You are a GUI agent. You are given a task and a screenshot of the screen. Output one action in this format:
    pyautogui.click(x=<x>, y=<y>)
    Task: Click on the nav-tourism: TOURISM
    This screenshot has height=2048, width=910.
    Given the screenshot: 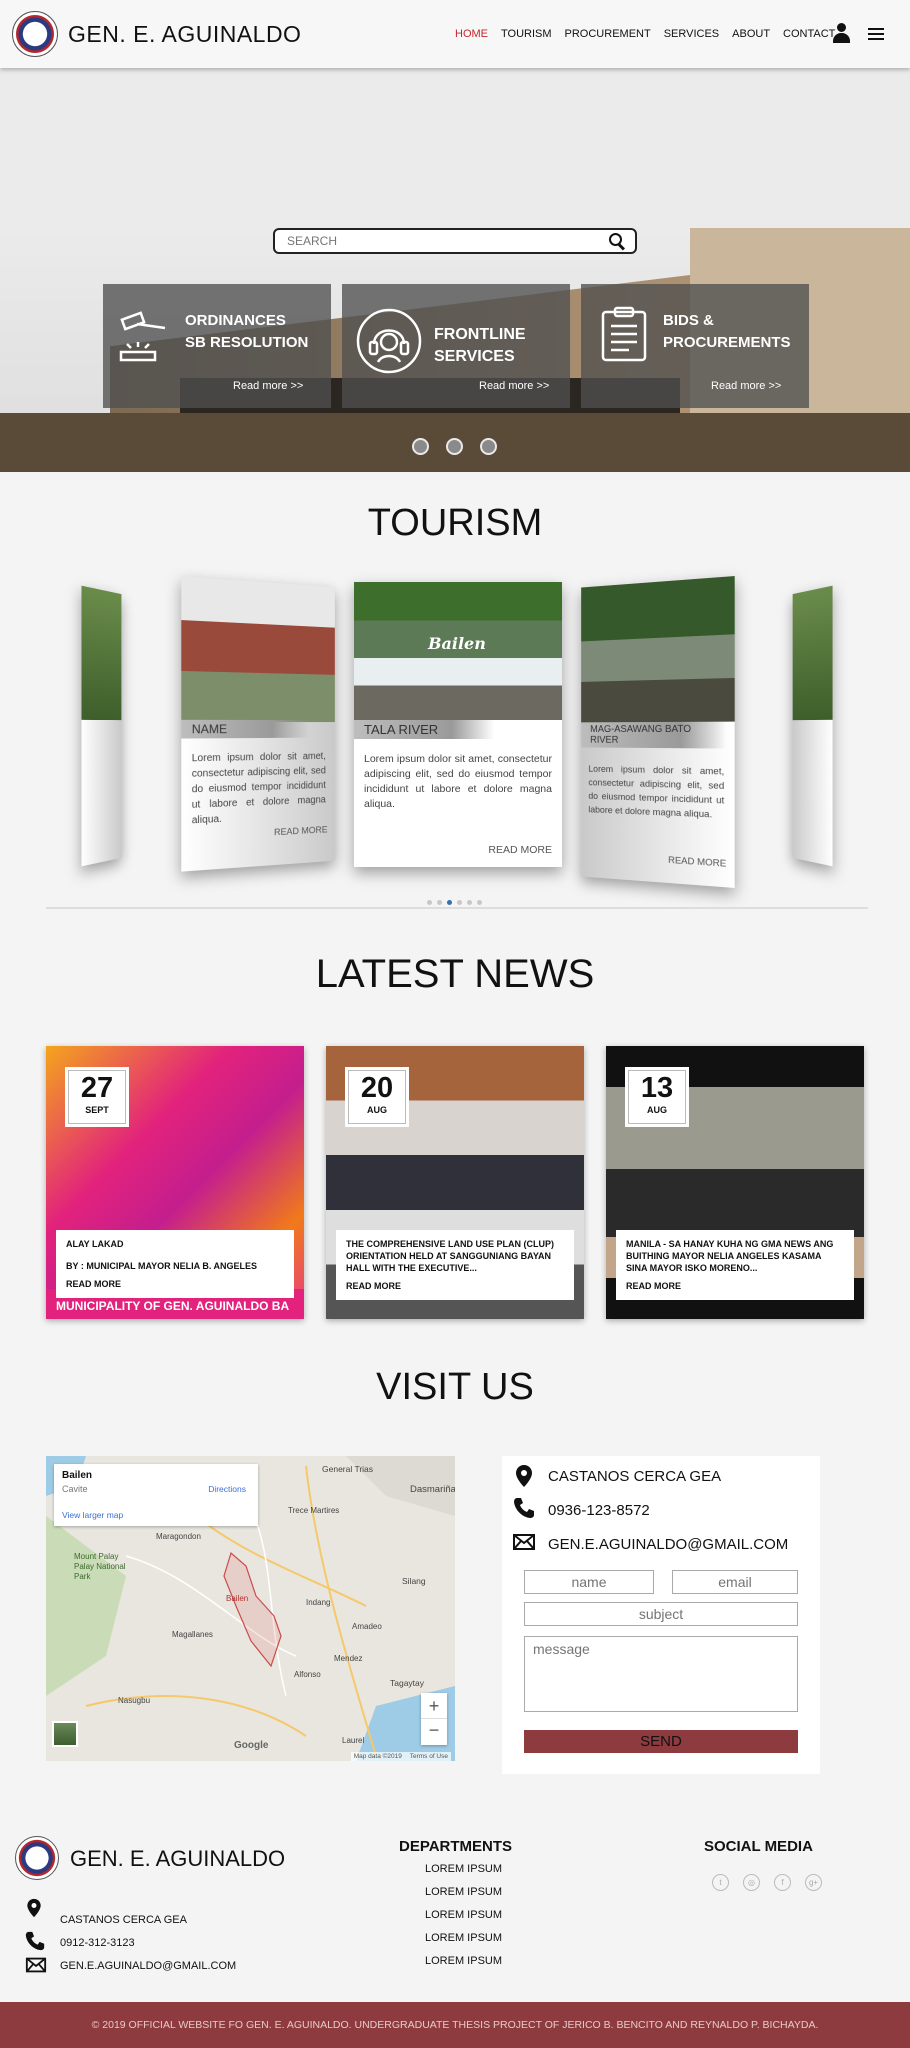 What is the action you would take?
    pyautogui.click(x=526, y=34)
    